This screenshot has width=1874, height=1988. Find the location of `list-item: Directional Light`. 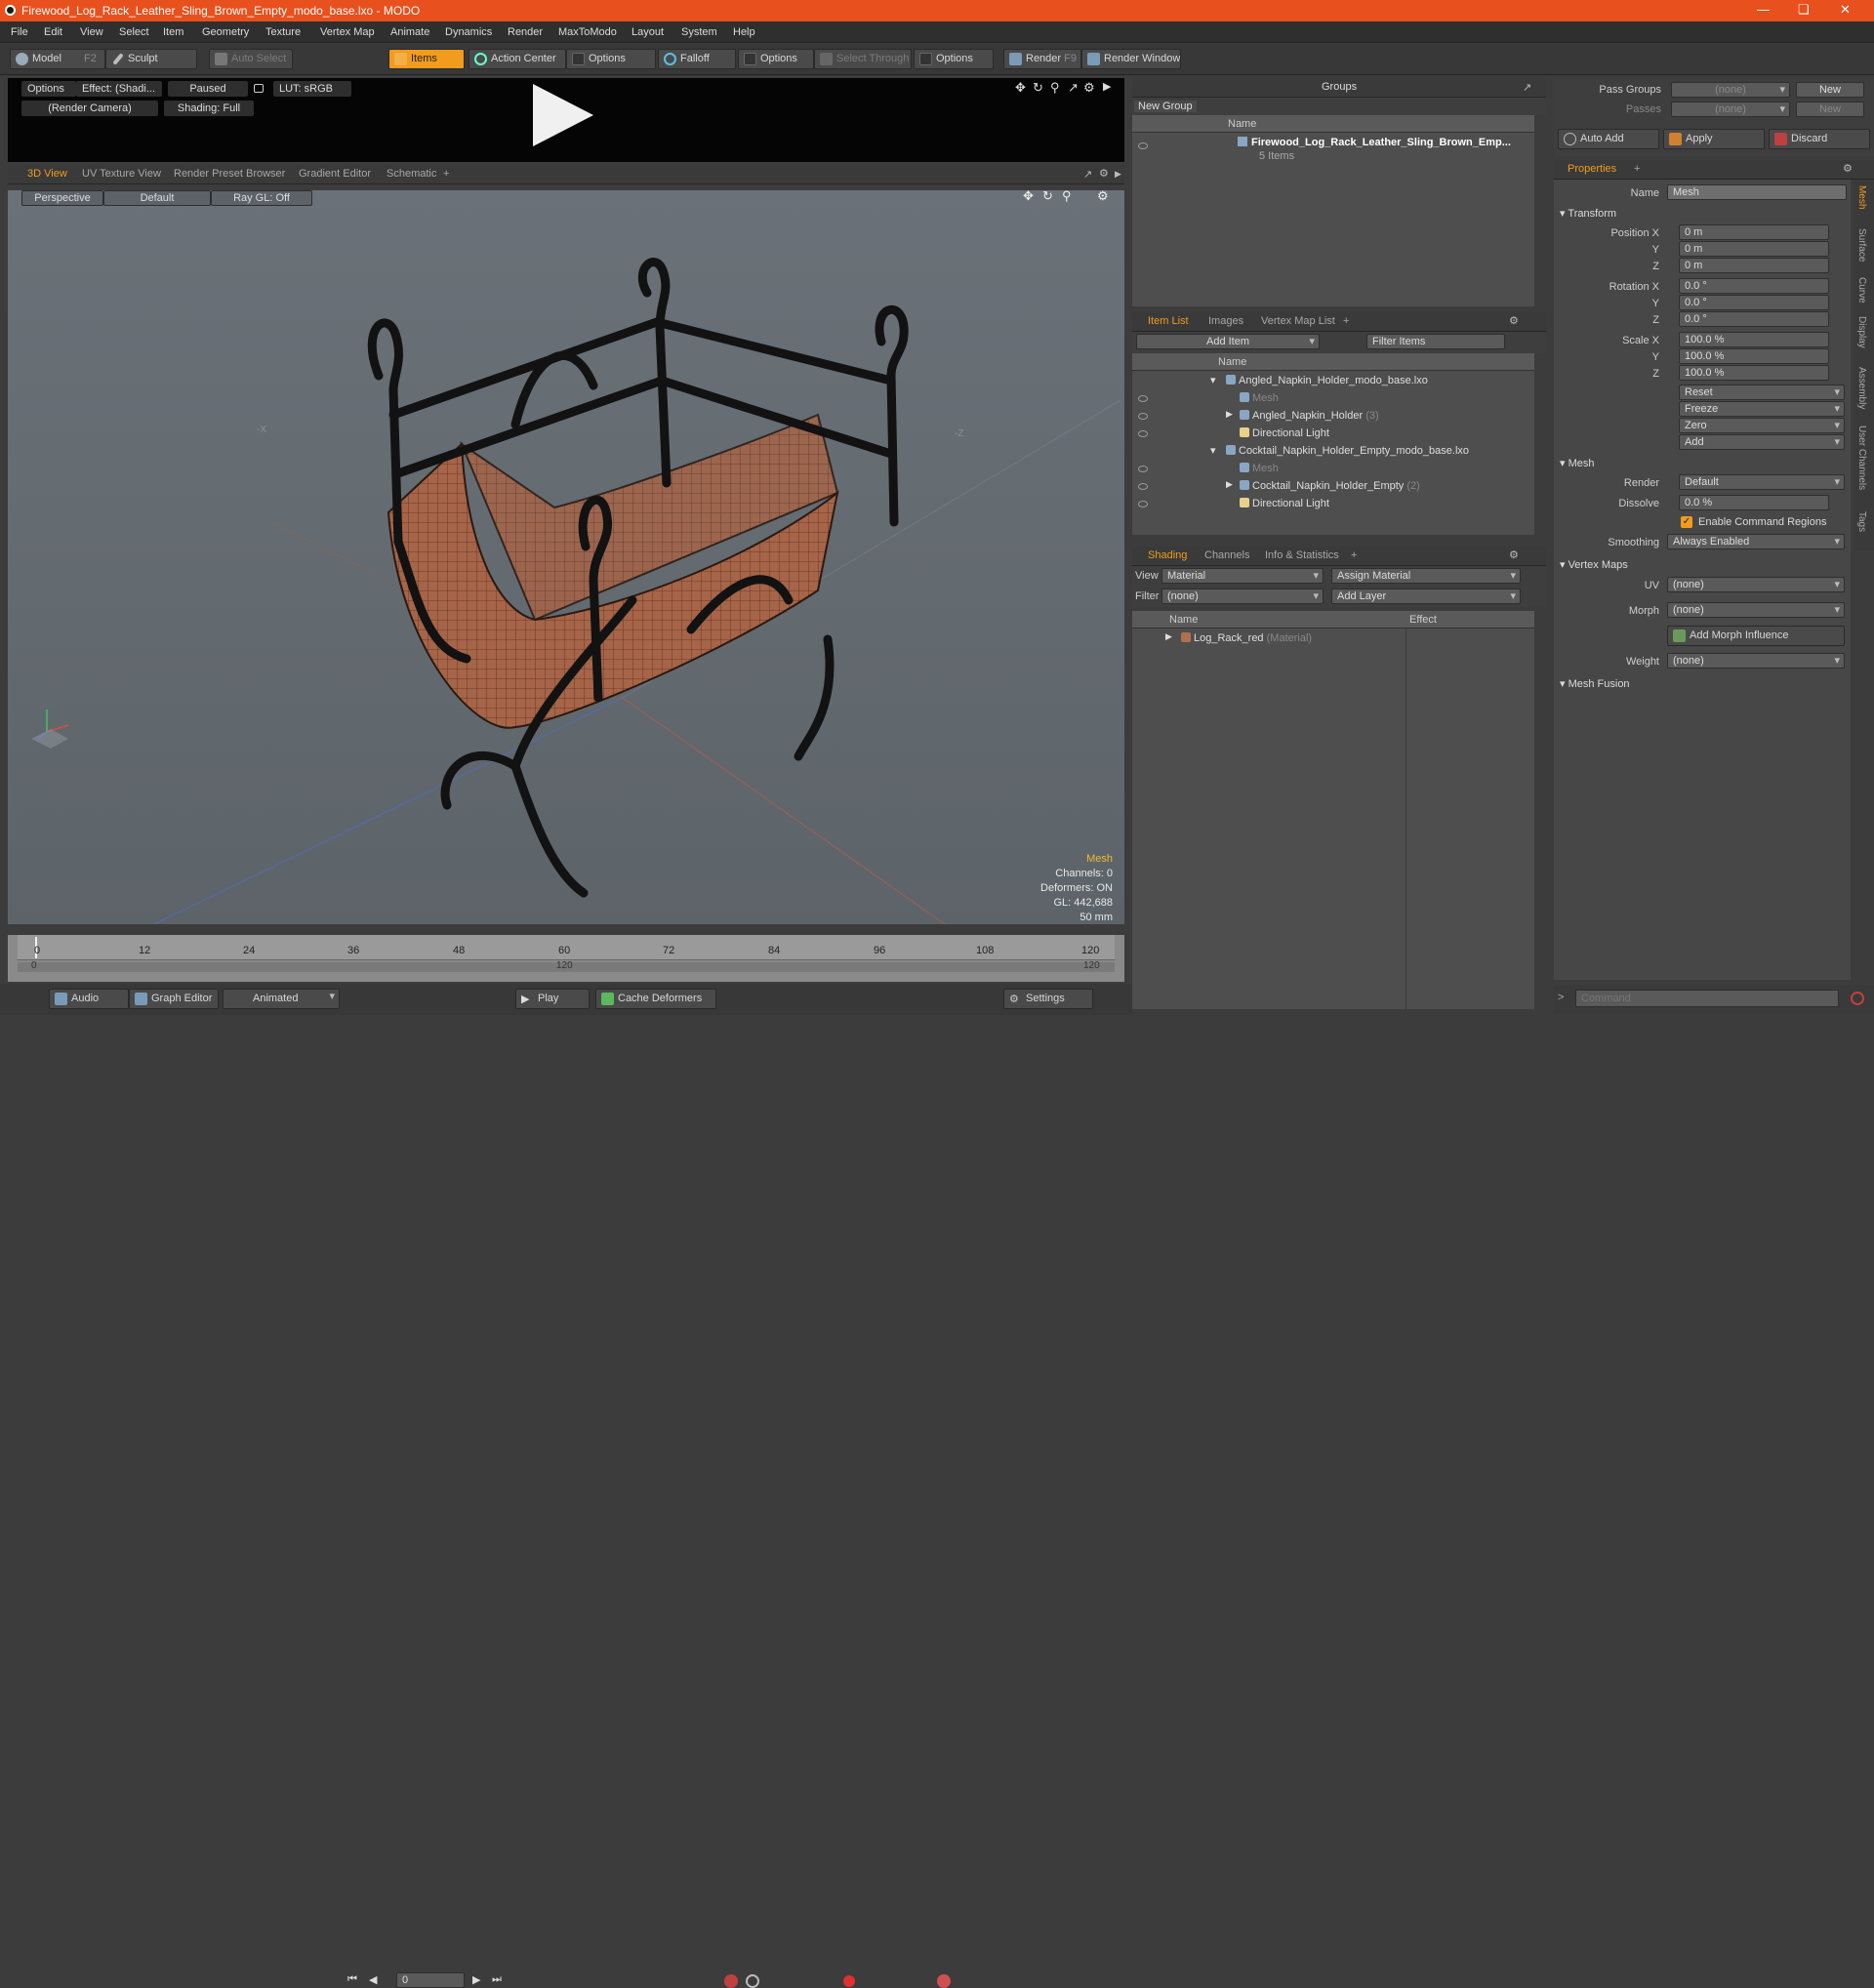

list-item: Directional Light is located at coordinates (1333, 435).